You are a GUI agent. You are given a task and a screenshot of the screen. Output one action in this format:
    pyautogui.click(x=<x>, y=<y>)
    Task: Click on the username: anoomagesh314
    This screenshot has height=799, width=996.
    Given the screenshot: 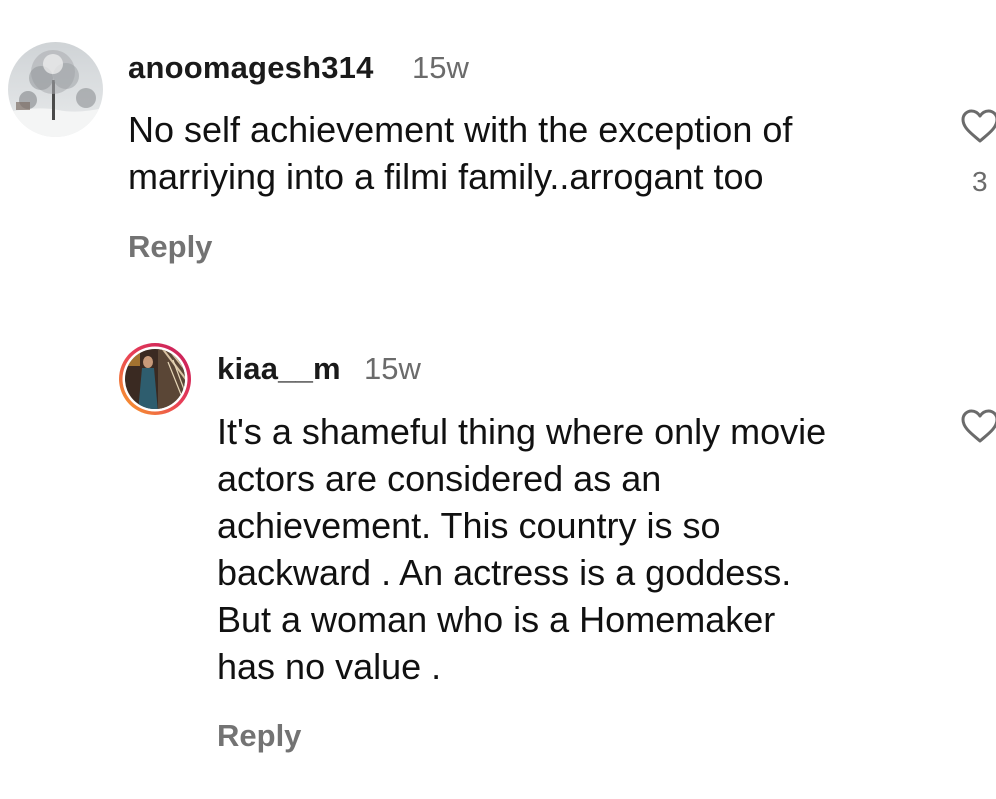 What is the action you would take?
    pyautogui.click(x=251, y=68)
    